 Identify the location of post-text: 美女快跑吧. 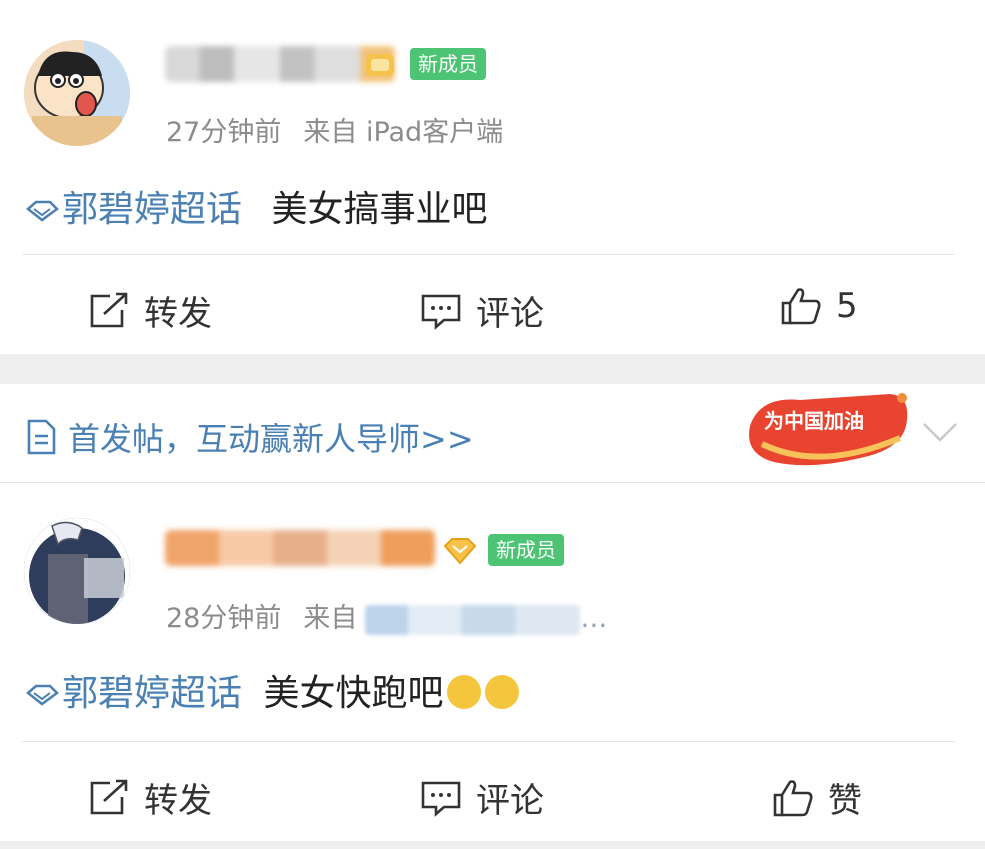
(353, 693).